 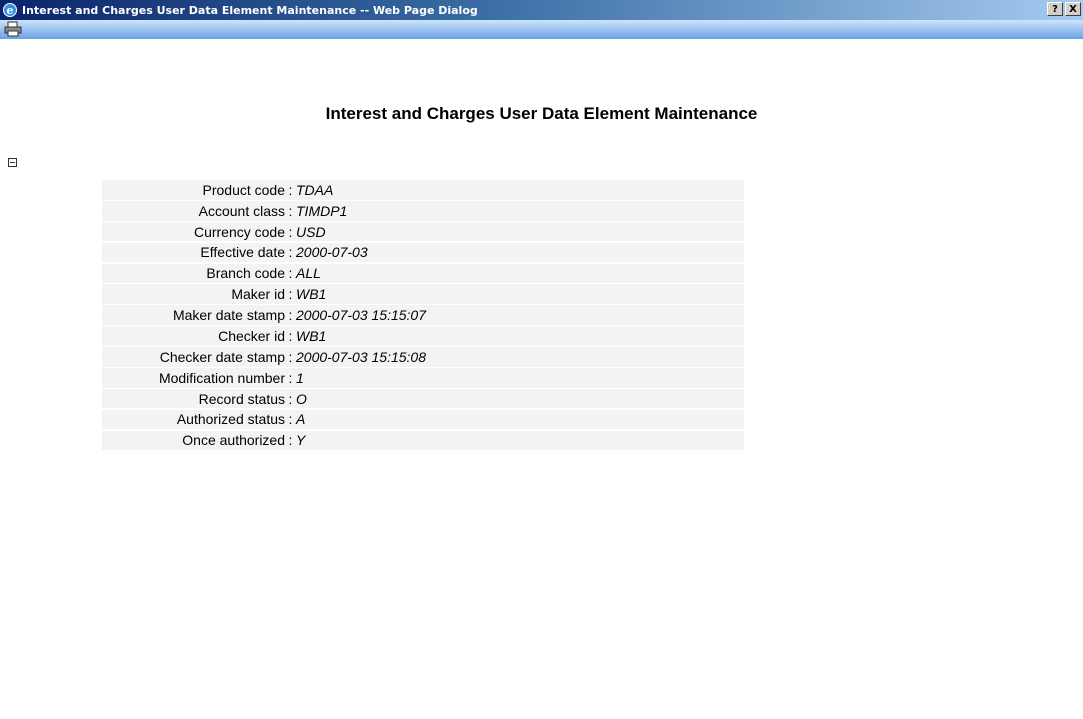 I want to click on svg-text: e, so click(x=10, y=10).